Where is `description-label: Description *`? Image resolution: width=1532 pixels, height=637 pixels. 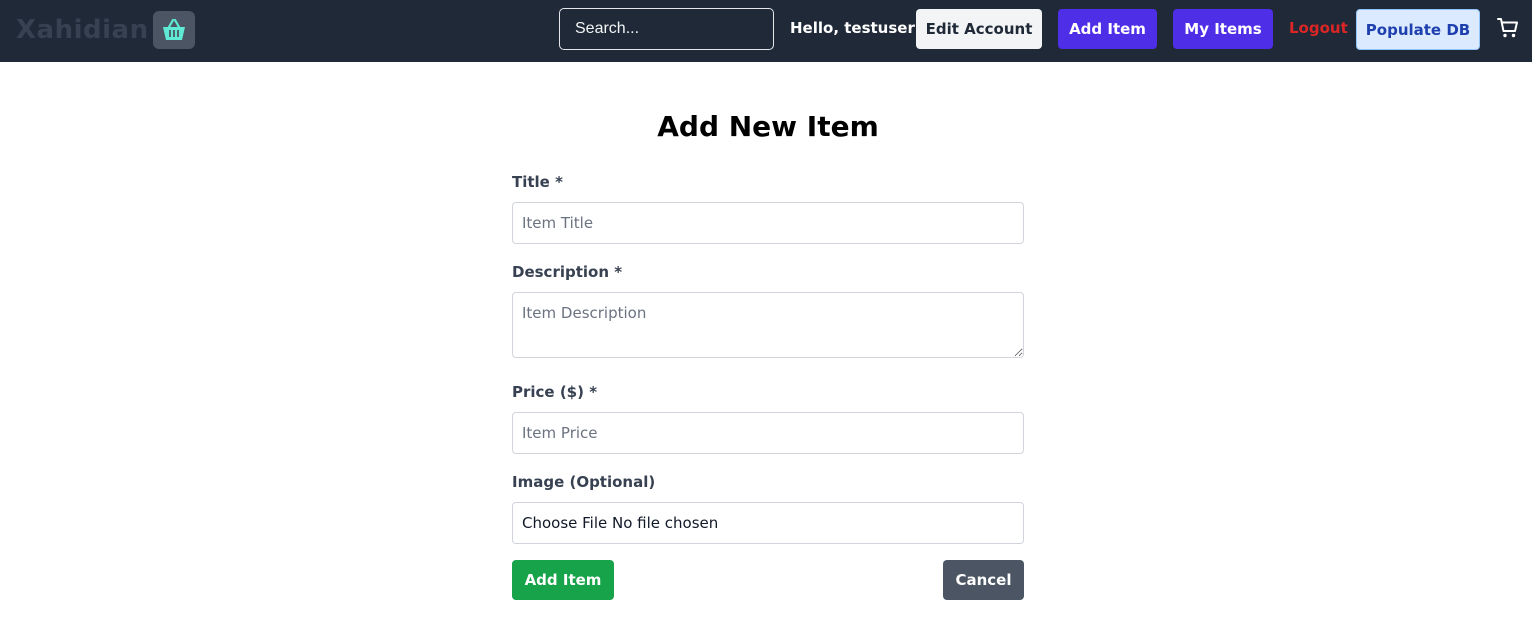 description-label: Description * is located at coordinates (567, 272).